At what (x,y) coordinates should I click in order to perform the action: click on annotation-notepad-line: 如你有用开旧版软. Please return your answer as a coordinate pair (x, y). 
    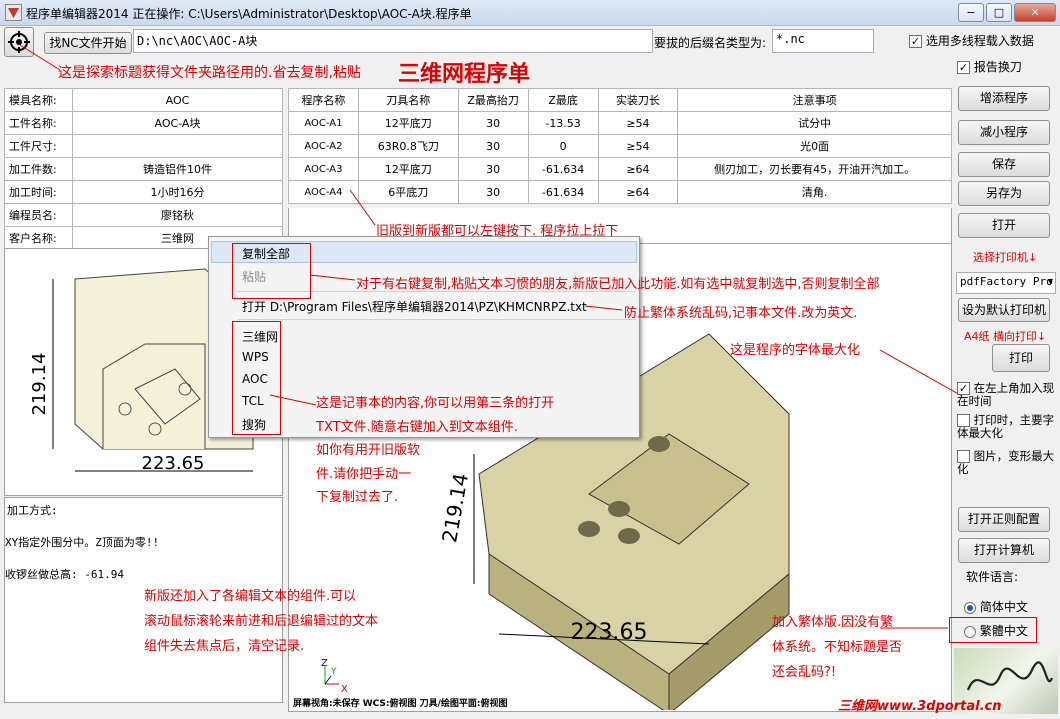
    Looking at the image, I should click on (368, 450).